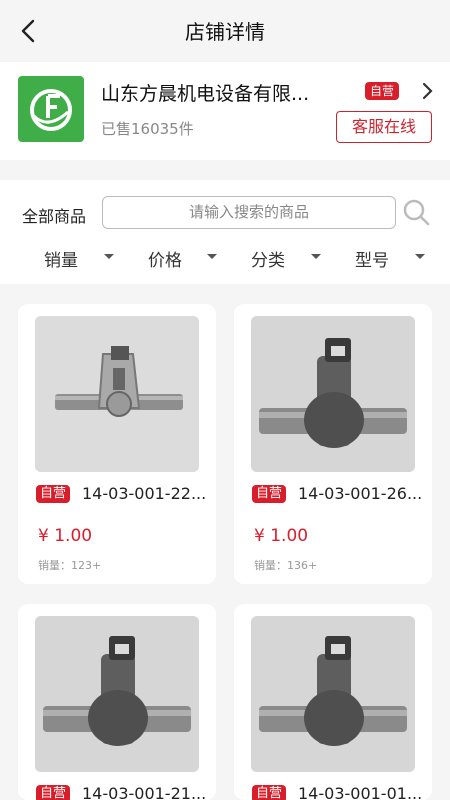 Image resolution: width=450 pixels, height=800 pixels. What do you see at coordinates (286, 565) in the screenshot?
I see `product-sales: 销量：136+` at bounding box center [286, 565].